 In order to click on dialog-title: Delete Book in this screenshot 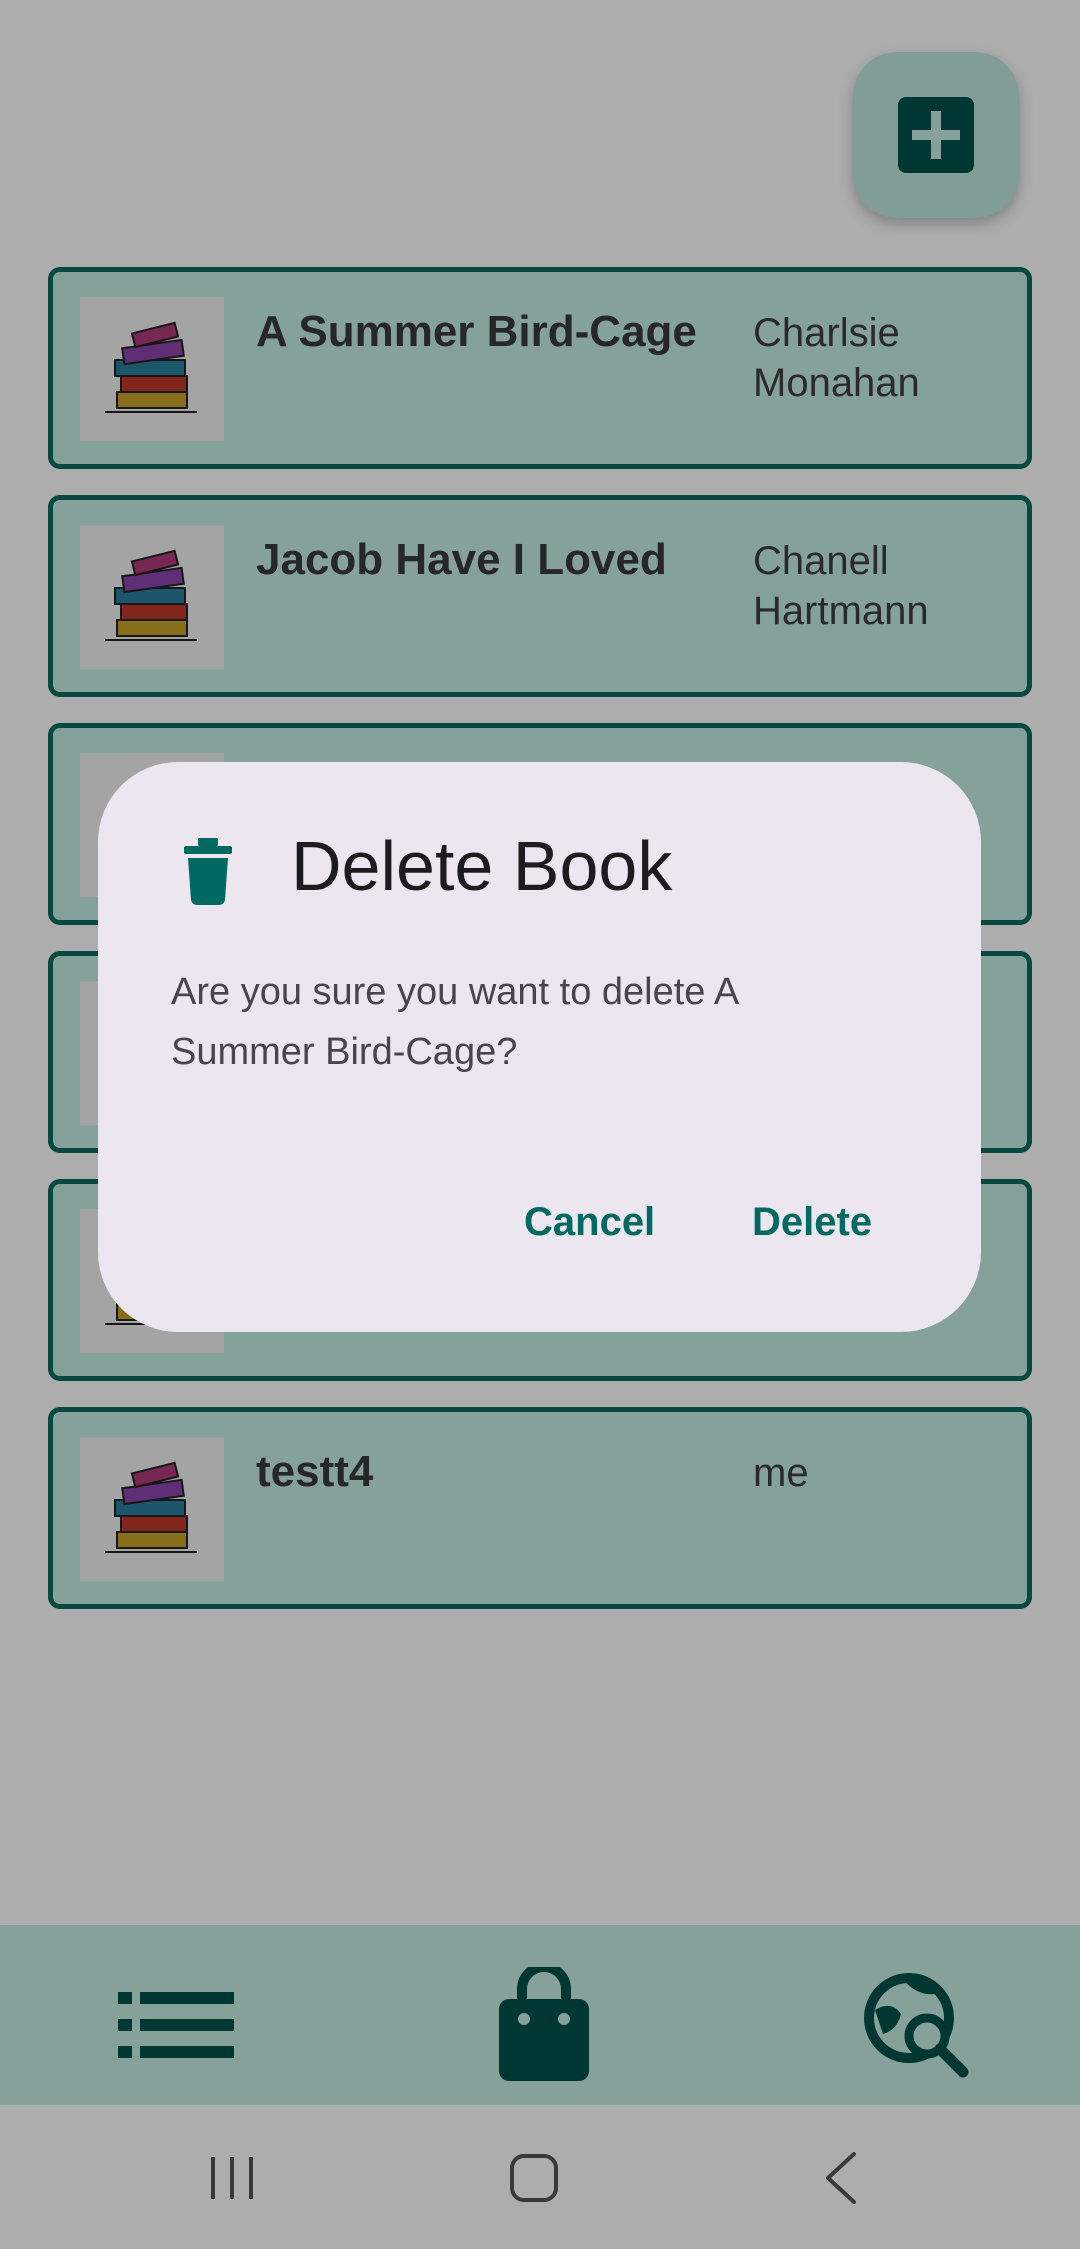, I will do `click(482, 866)`.